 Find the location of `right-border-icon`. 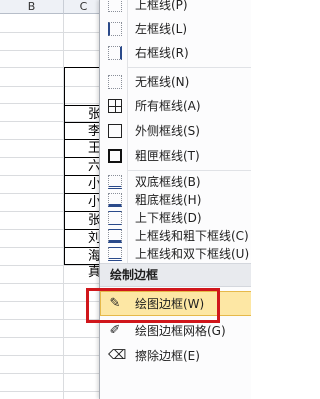

right-border-icon is located at coordinates (115, 52).